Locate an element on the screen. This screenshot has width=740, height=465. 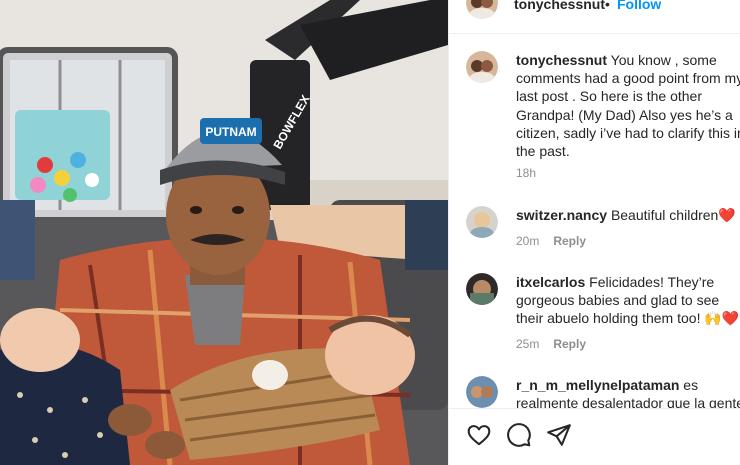
comment-username: itxelcarlos is located at coordinates (550, 282).